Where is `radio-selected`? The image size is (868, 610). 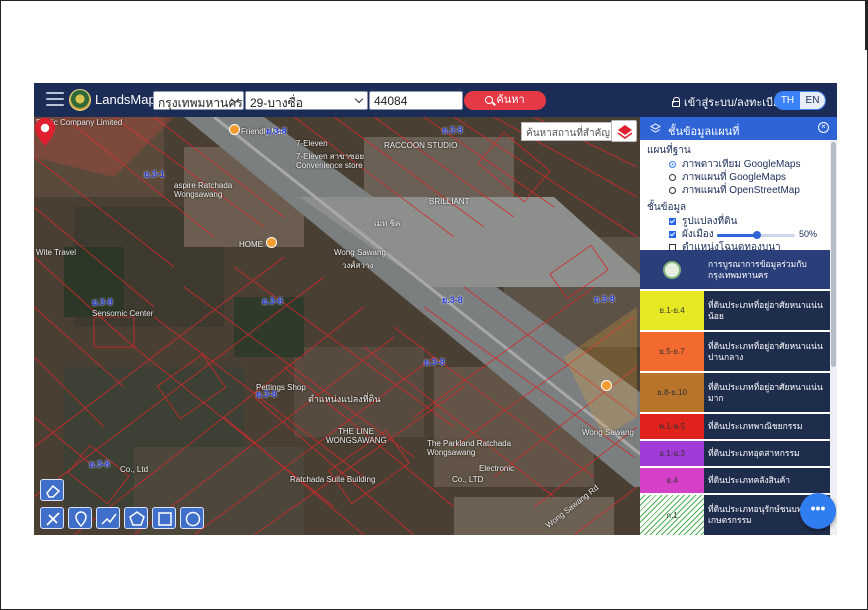
radio-selected is located at coordinates (672, 164).